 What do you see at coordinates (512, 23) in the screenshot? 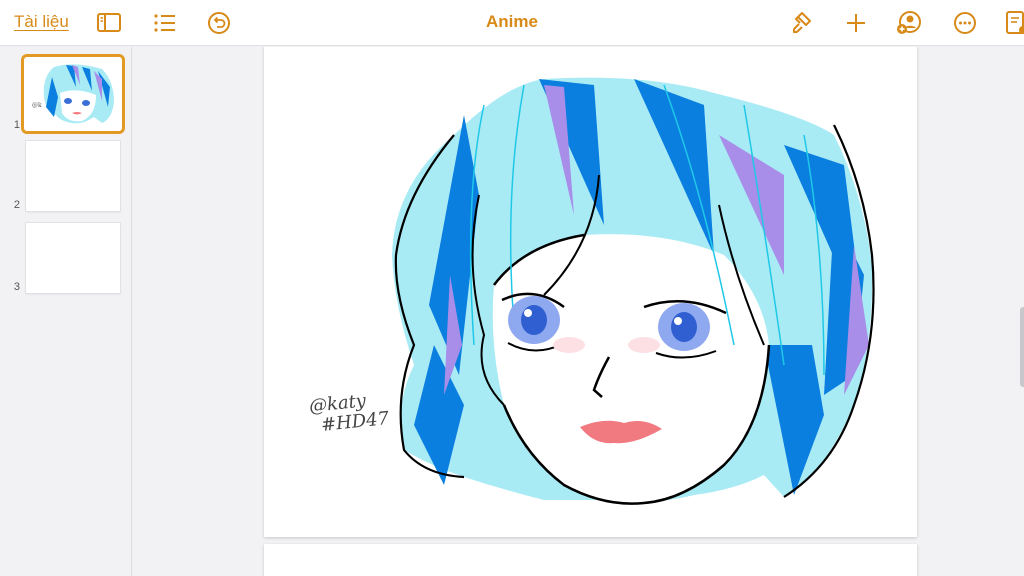
I see `toolbar: Tài liệu Anime` at bounding box center [512, 23].